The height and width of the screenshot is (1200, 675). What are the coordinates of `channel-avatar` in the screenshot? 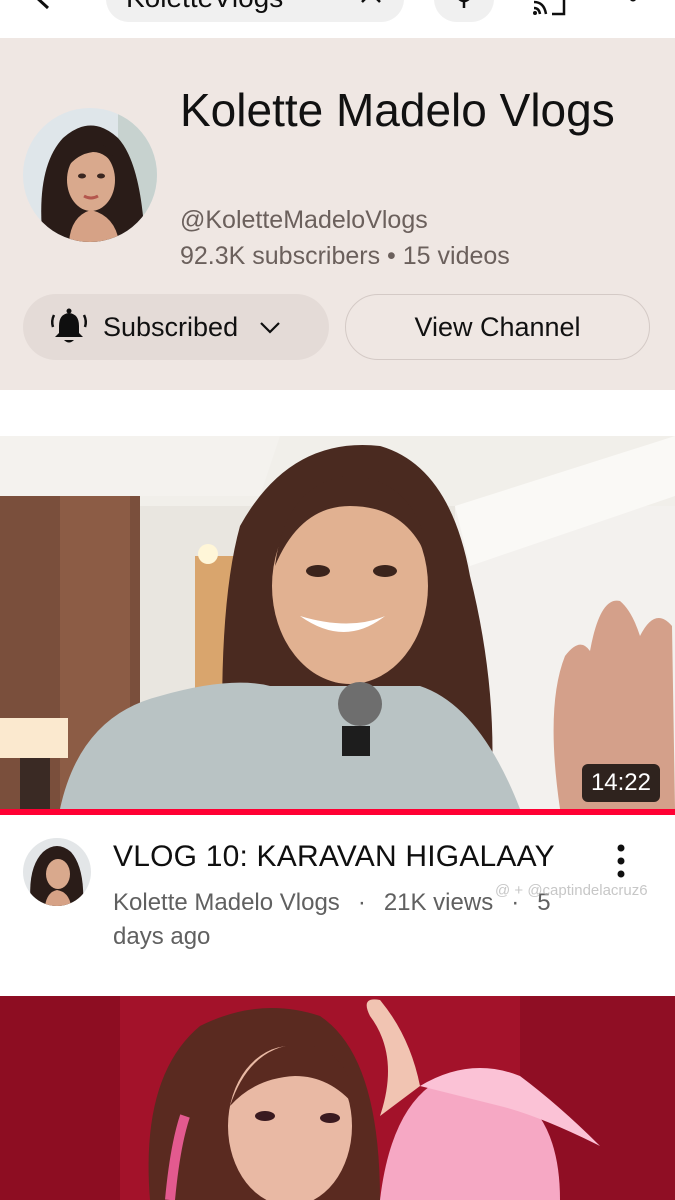 It's located at (90, 175).